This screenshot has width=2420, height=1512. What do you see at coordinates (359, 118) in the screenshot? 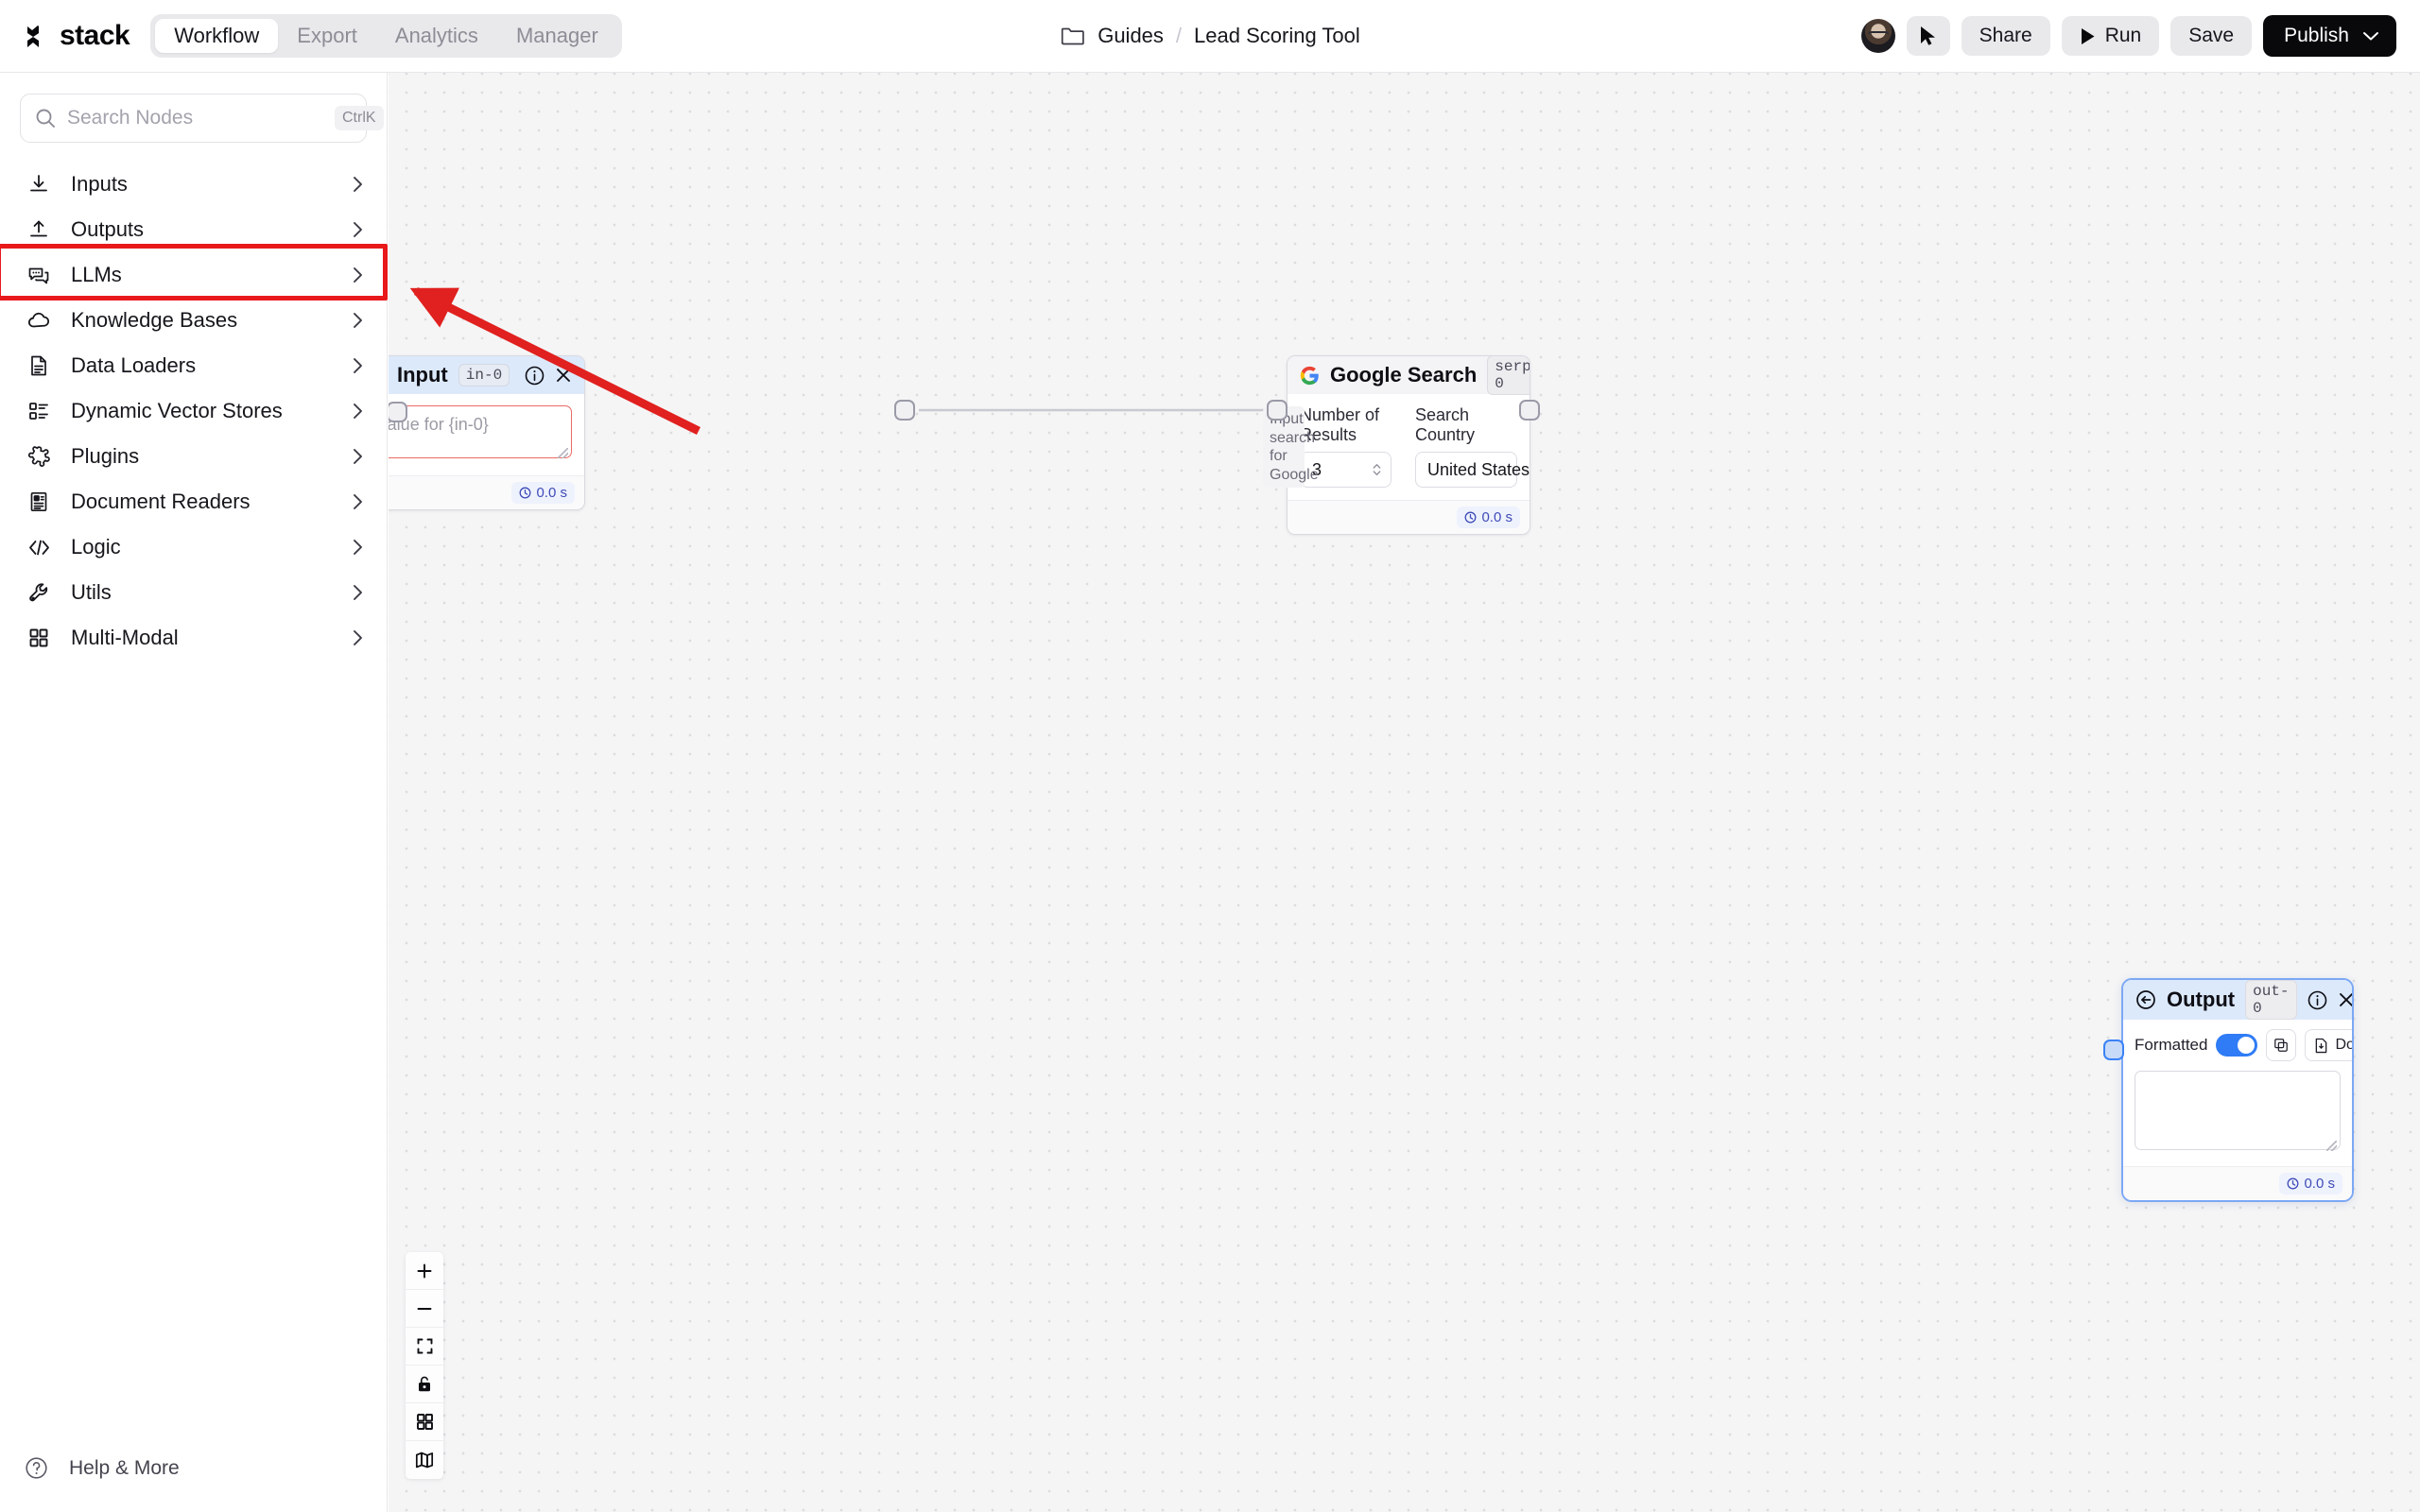
I see `search-shortcut-badge: CtrlK` at bounding box center [359, 118].